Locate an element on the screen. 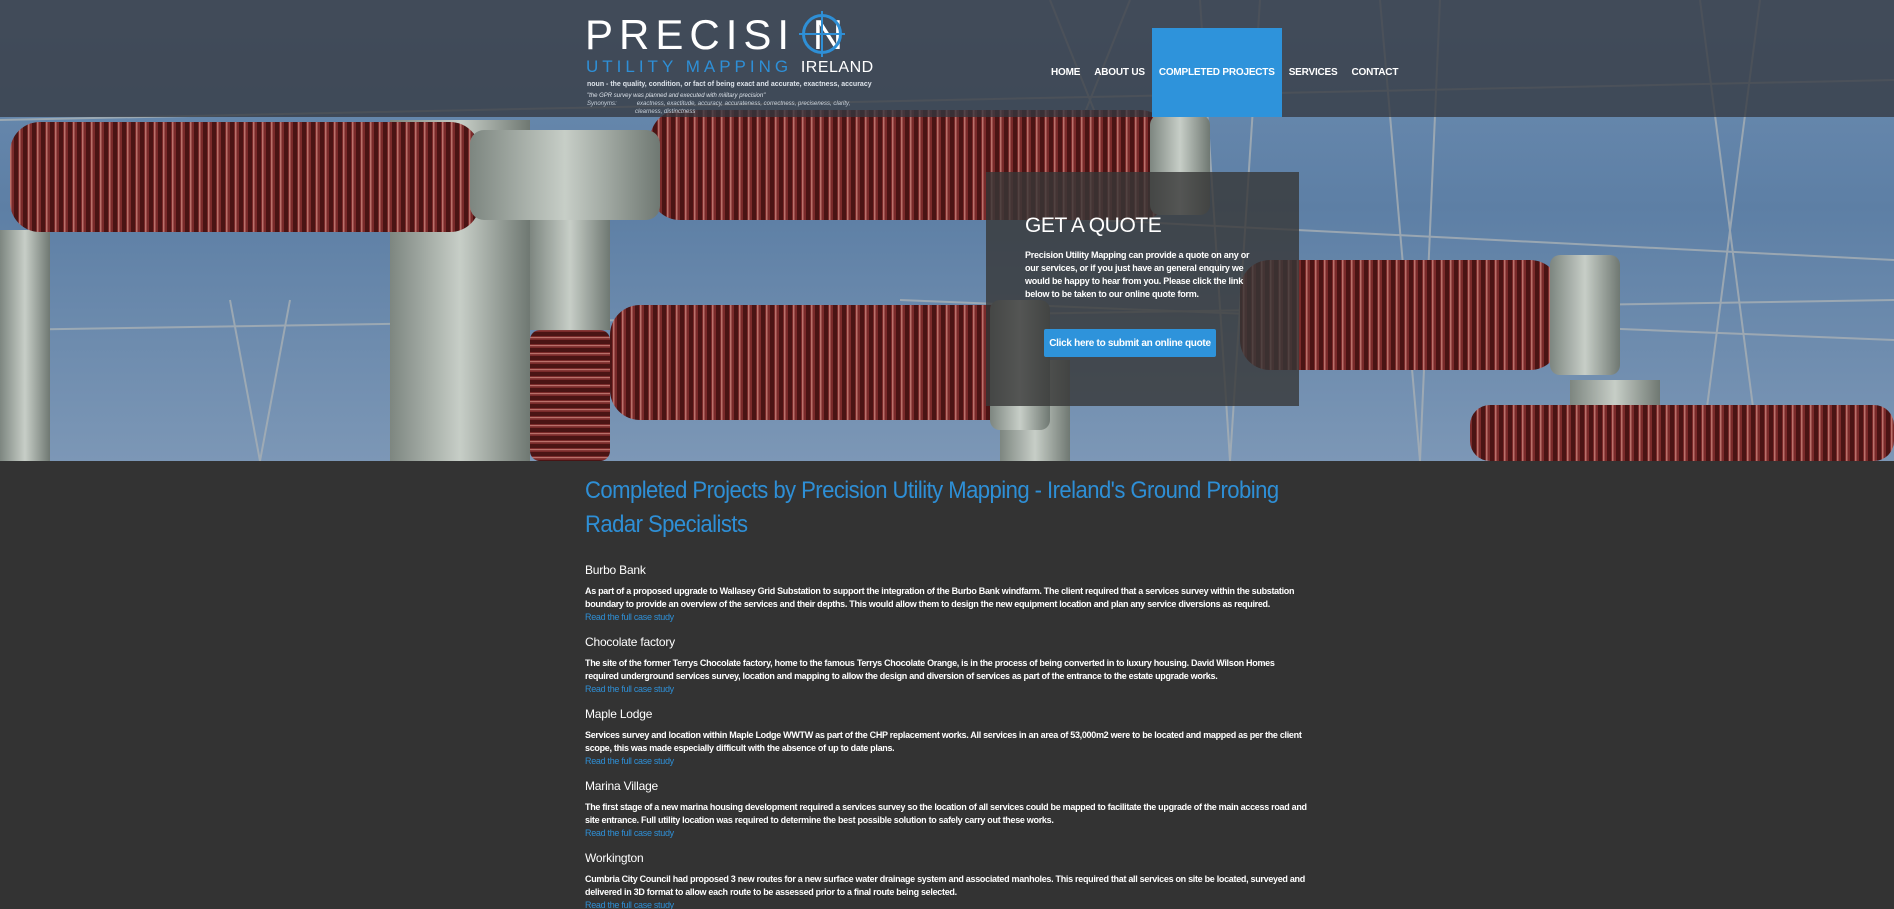  submit-quote-button: Click here to submit an online quote is located at coordinates (1130, 343).